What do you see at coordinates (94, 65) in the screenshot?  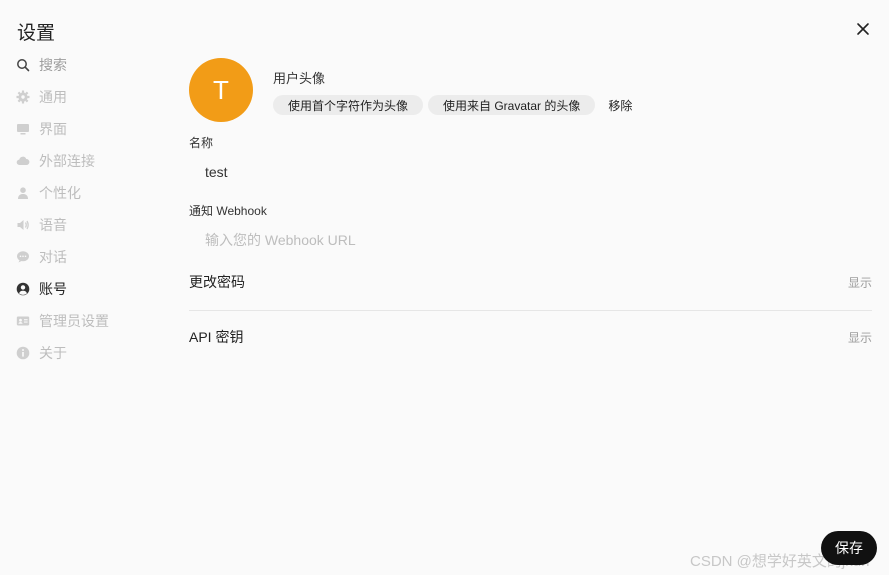 I see `sidebar-search: 搜索` at bounding box center [94, 65].